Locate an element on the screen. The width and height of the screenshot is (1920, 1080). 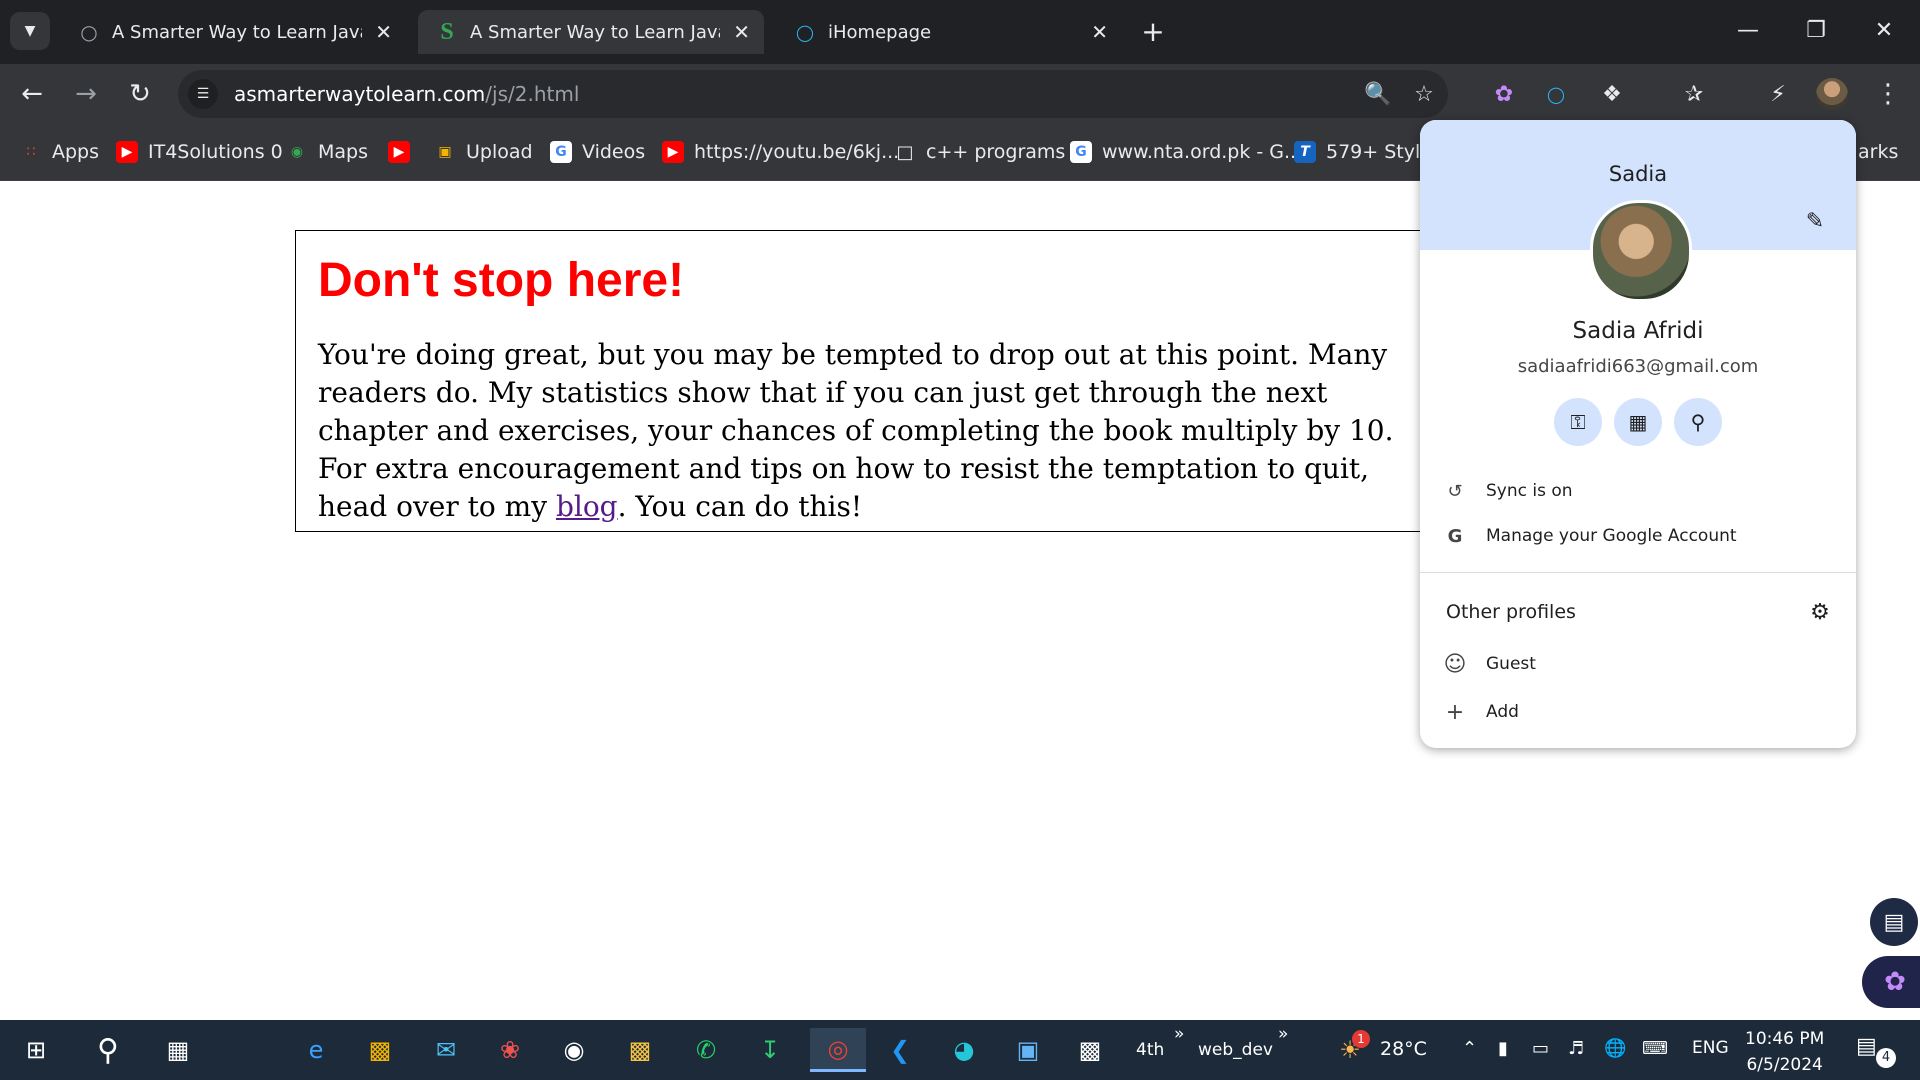
keyboard-icon: ⌨ is located at coordinates (1655, 1048).